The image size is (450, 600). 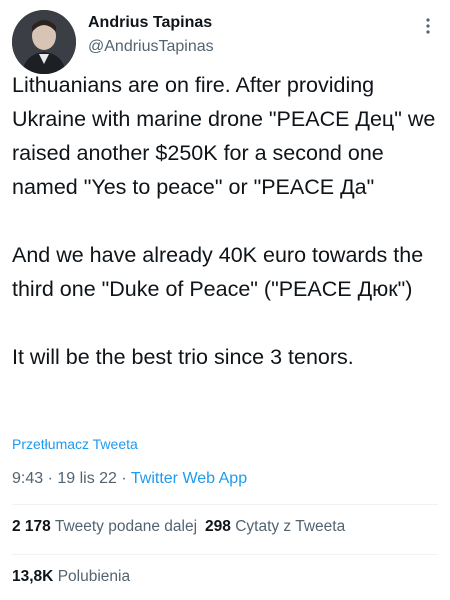 What do you see at coordinates (183, 357) in the screenshot?
I see `tweet-paragraph-3: It will be the best trio since 3 tenors.` at bounding box center [183, 357].